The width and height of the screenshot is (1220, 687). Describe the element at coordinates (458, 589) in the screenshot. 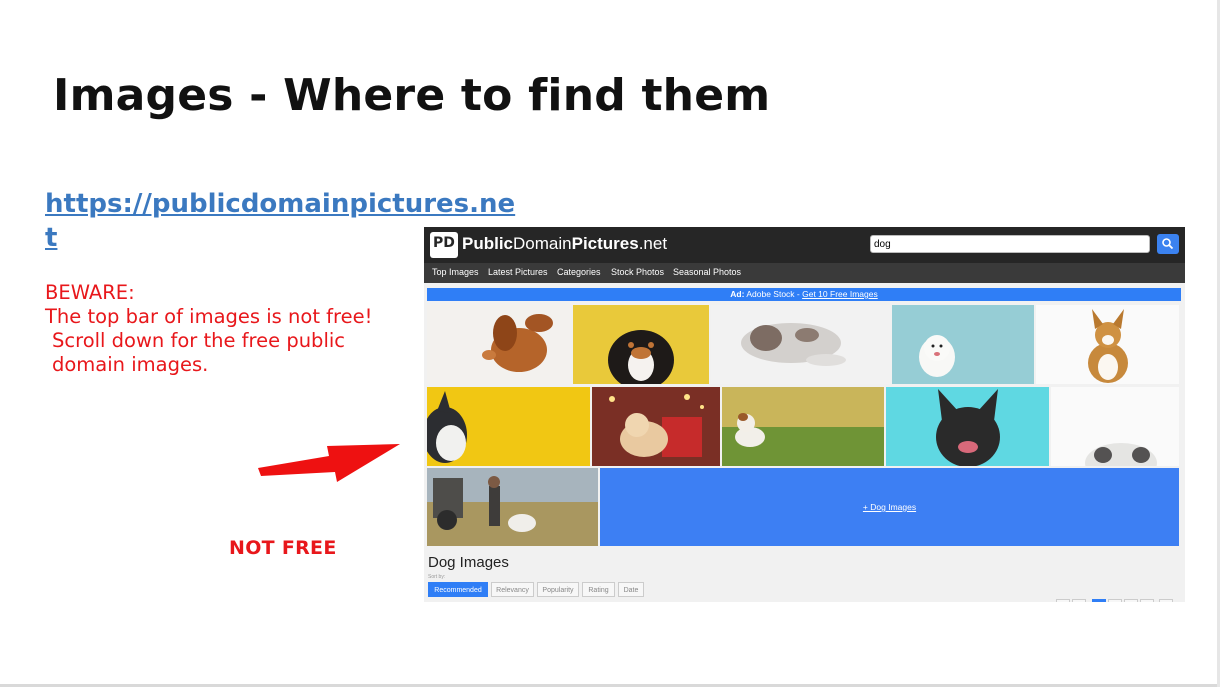

I see `sort-recommended-button: Recommended` at that location.